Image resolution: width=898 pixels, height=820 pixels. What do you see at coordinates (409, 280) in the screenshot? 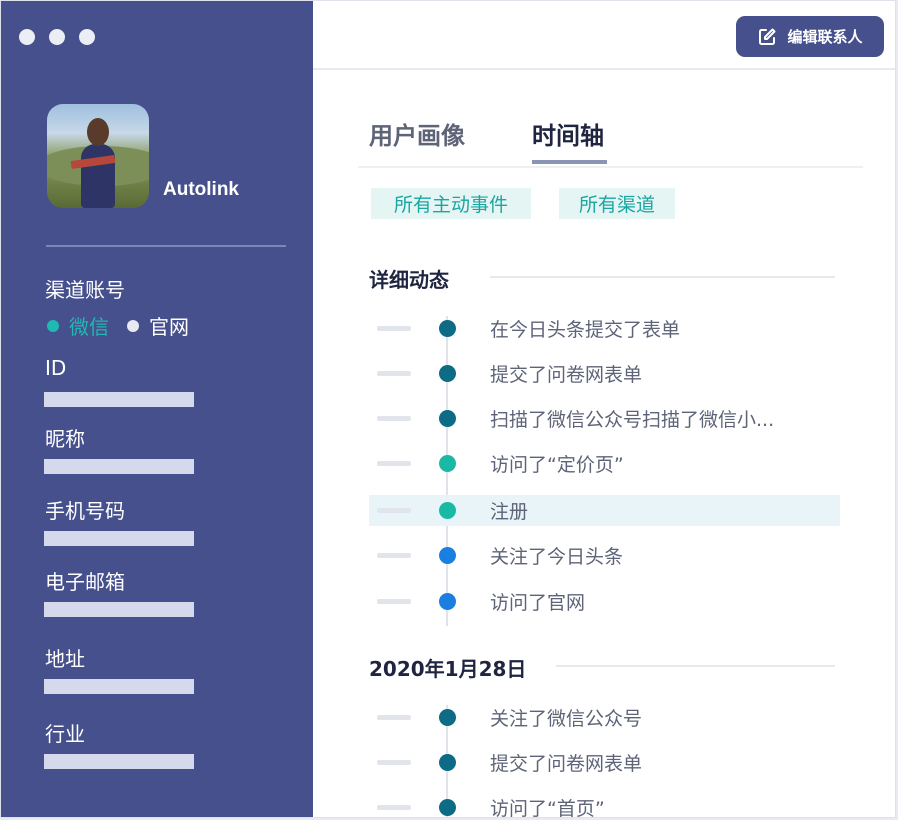
I see `section-title-details: 详细动态` at bounding box center [409, 280].